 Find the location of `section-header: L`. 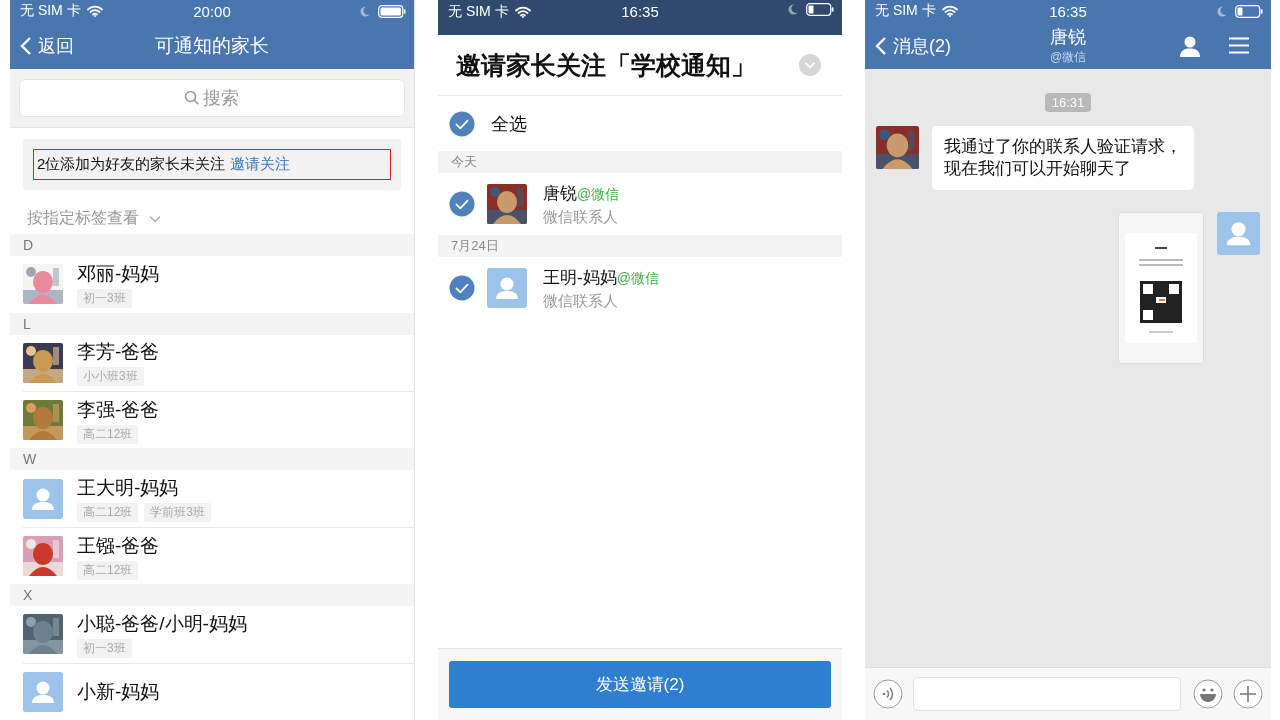

section-header: L is located at coordinates (212, 323).